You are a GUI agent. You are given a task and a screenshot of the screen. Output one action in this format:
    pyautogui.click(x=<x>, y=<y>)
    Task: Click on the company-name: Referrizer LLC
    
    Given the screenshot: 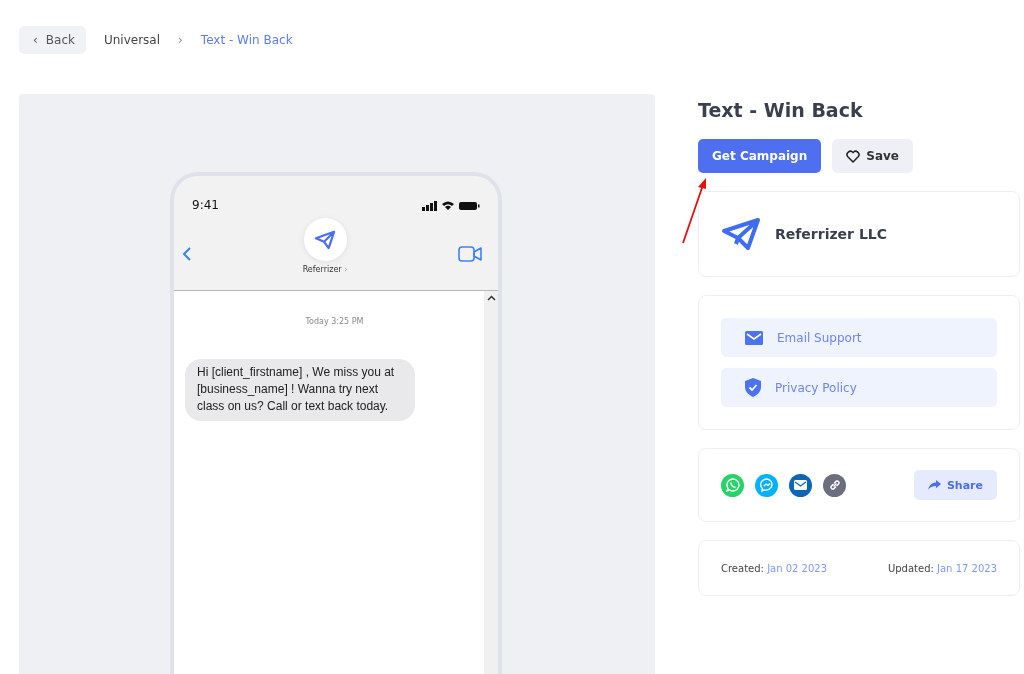 What is the action you would take?
    pyautogui.click(x=831, y=234)
    